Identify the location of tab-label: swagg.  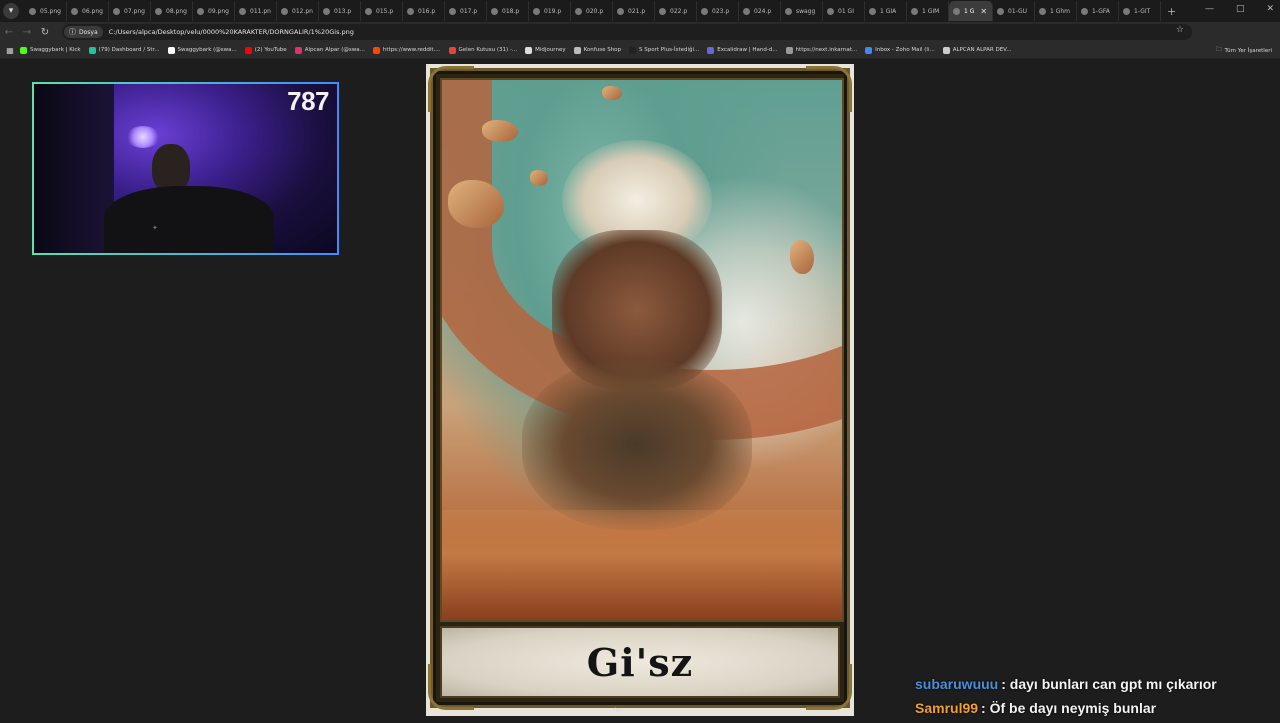
(806, 11).